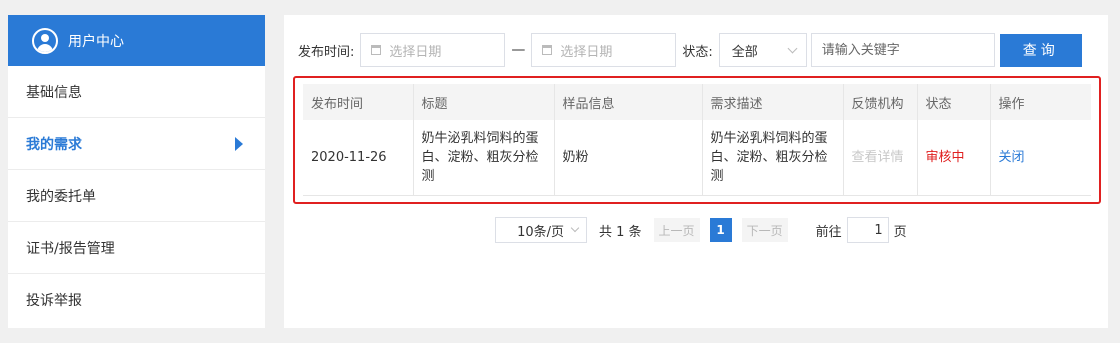  What do you see at coordinates (620, 232) in the screenshot?
I see `total-count: 共 1 条` at bounding box center [620, 232].